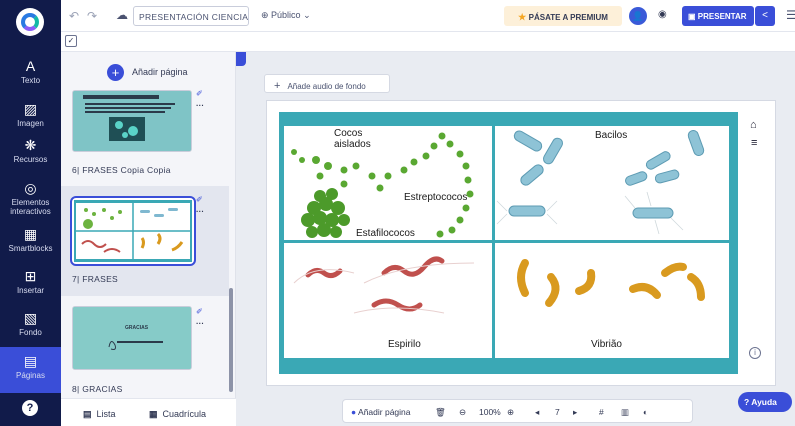  I want to click on redo-icon: ↷, so click(92, 16).